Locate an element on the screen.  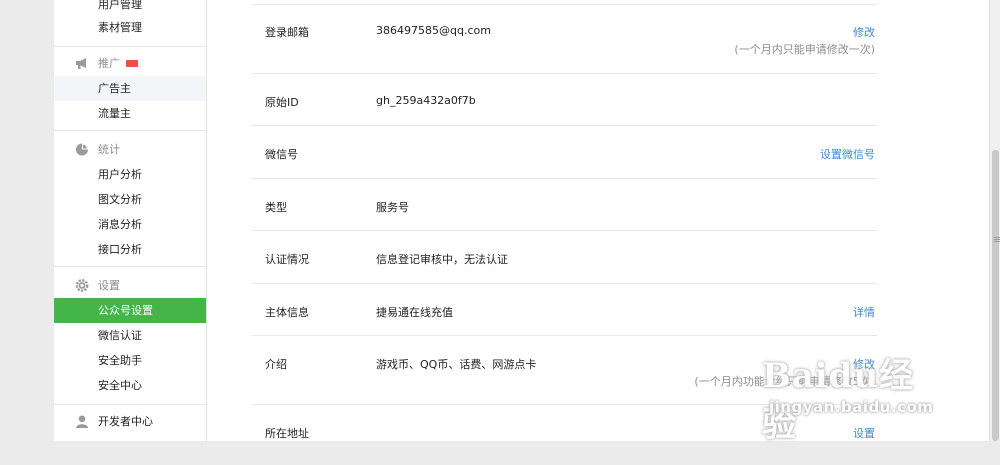
address-label: 所在地址 is located at coordinates (287, 433).